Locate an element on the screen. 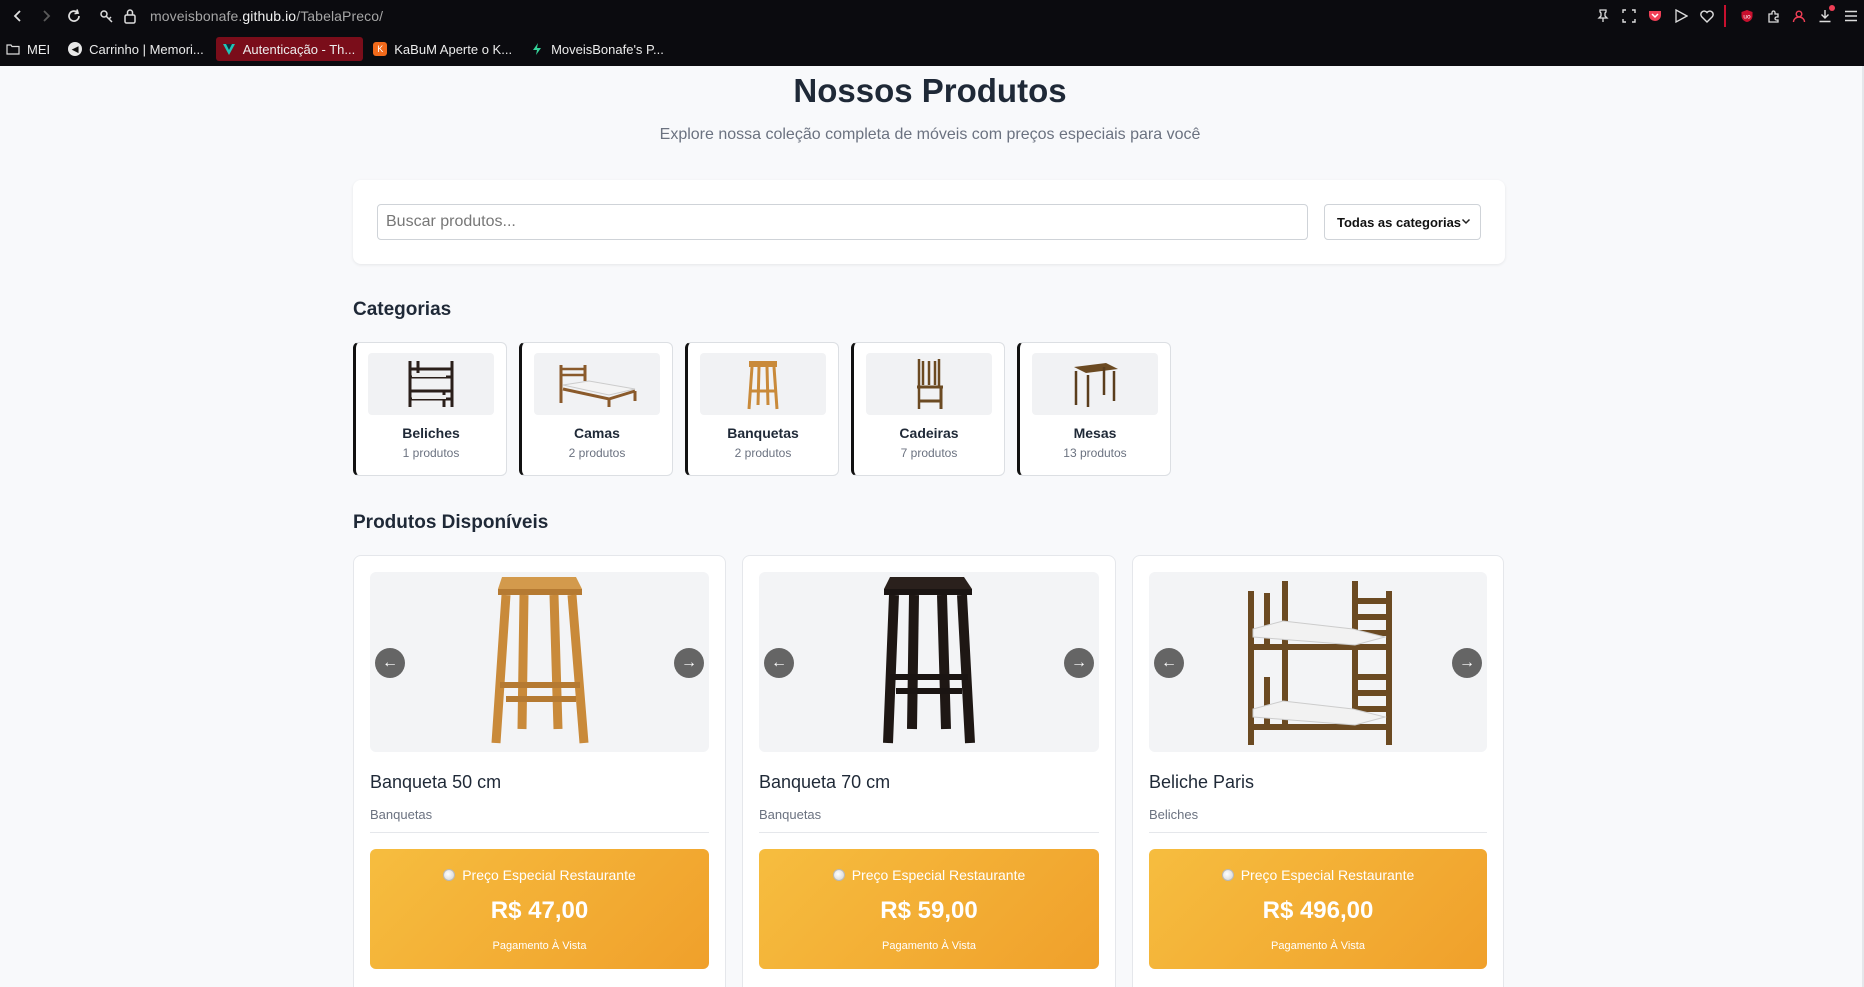  price-value: R$ 47,00 is located at coordinates (539, 910).